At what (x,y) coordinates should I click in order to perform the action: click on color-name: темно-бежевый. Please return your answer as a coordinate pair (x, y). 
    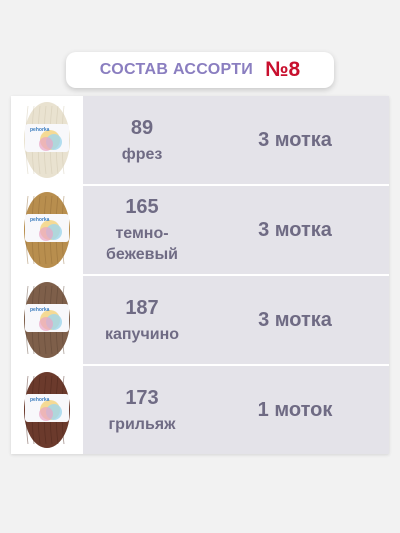
    Looking at the image, I should click on (142, 244).